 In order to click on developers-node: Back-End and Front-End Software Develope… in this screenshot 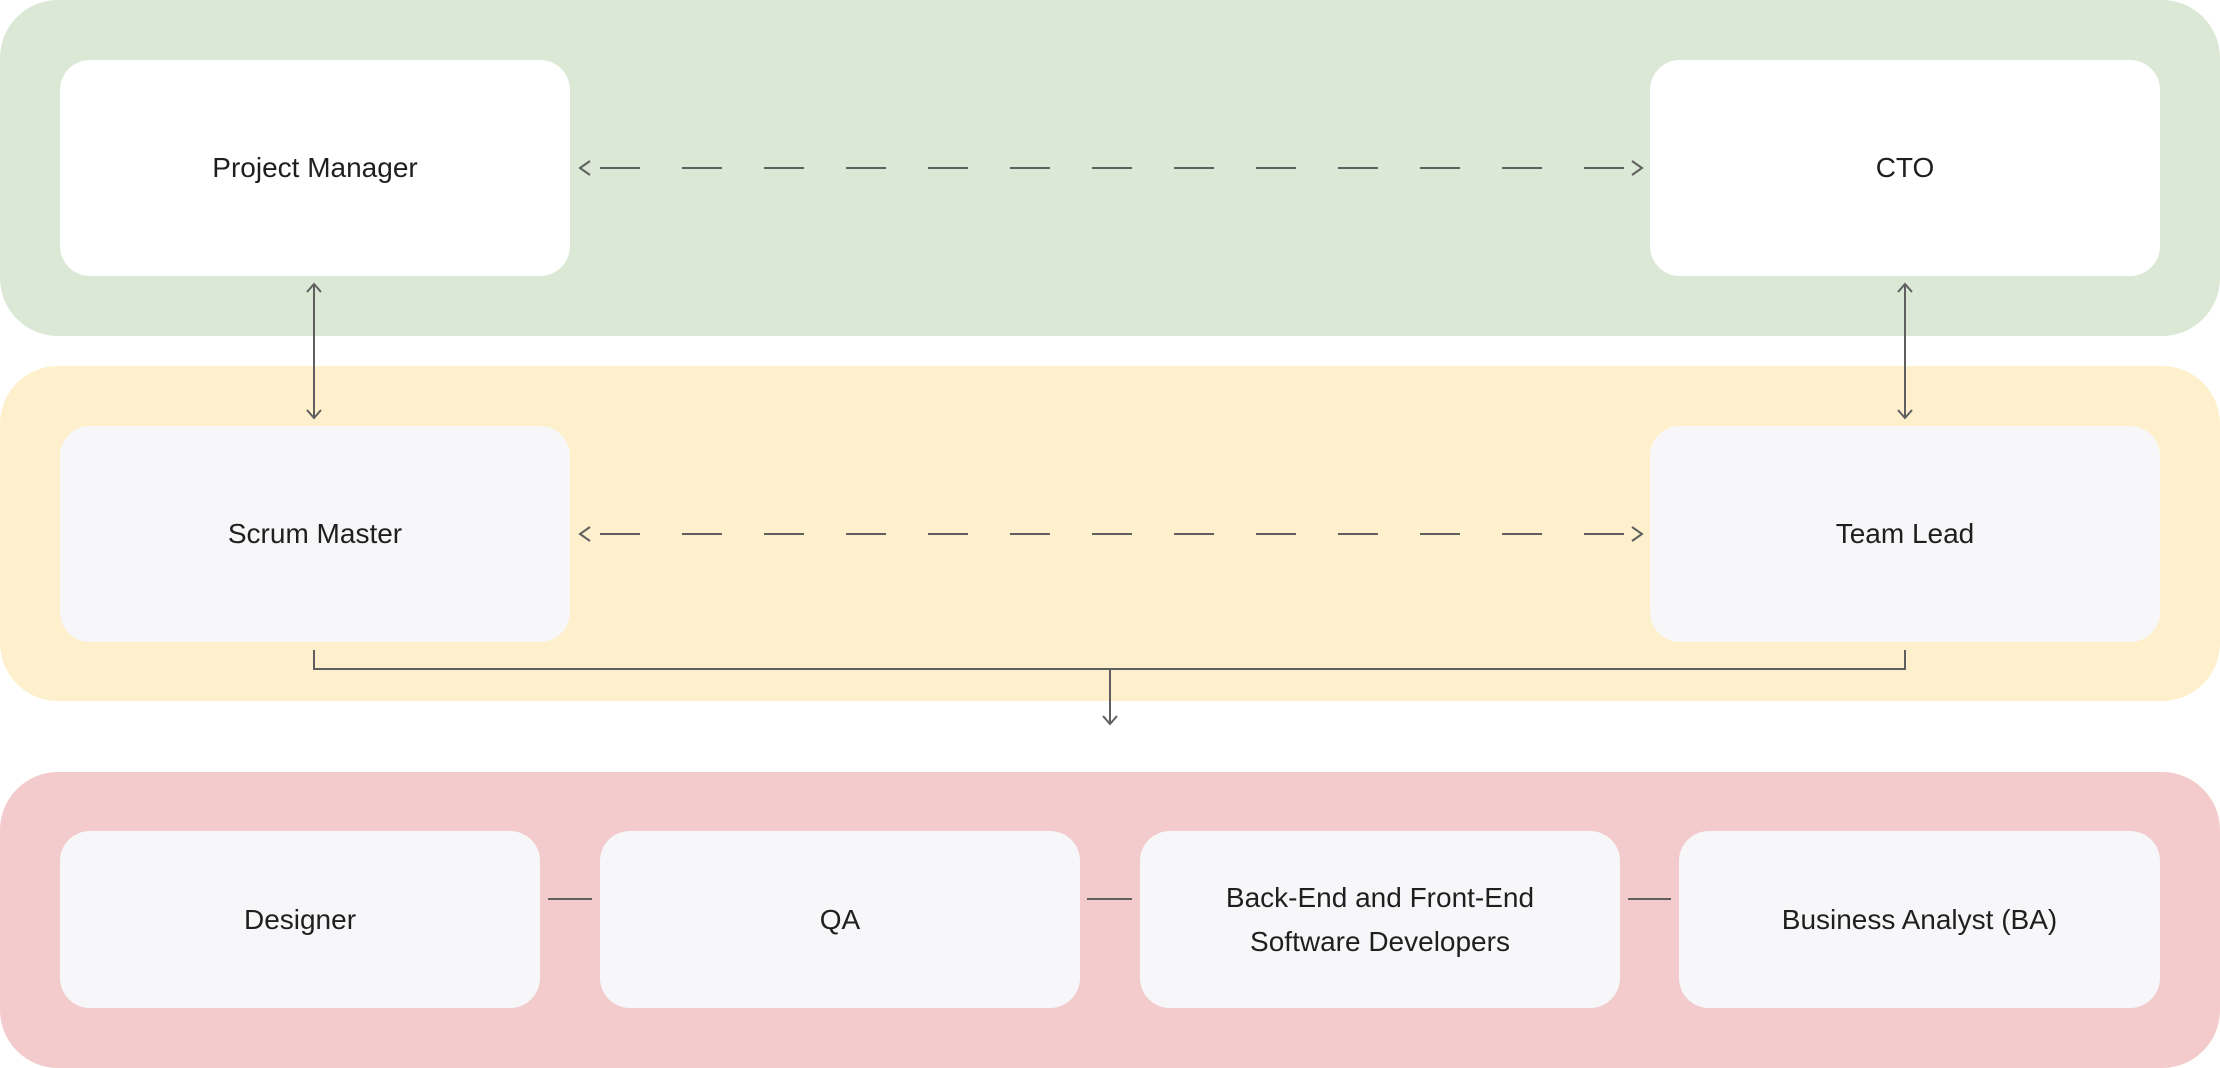, I will do `click(1380, 919)`.